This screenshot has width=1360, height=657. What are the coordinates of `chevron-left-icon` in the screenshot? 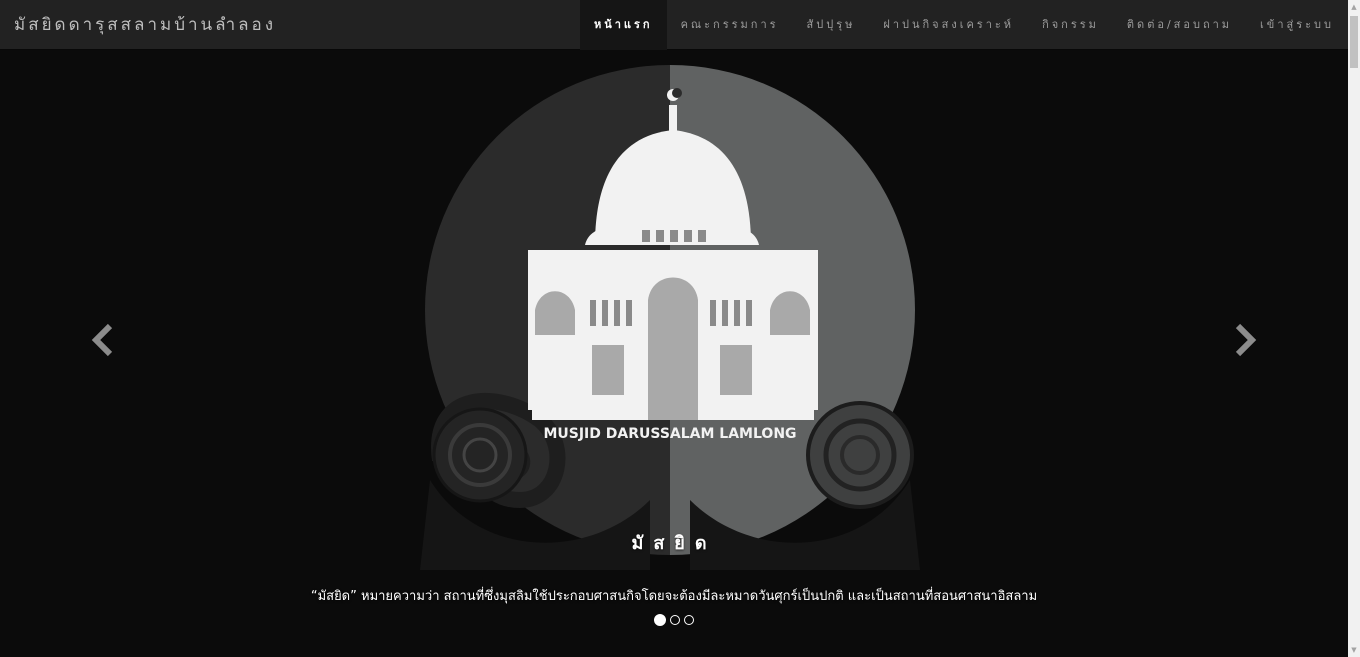 It's located at (104, 340).